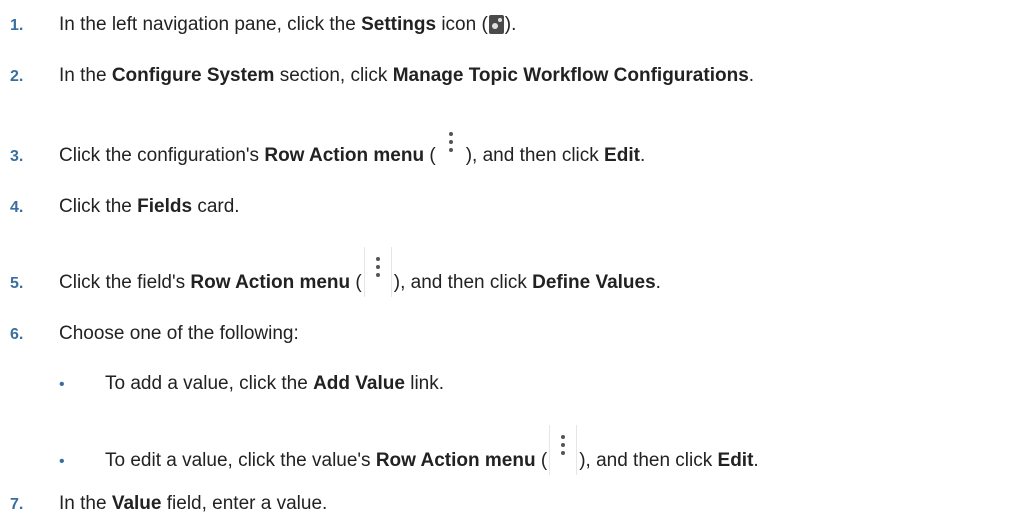 Image resolution: width=1034 pixels, height=516 pixels. What do you see at coordinates (17, 25) in the screenshot?
I see `step-number: 1.` at bounding box center [17, 25].